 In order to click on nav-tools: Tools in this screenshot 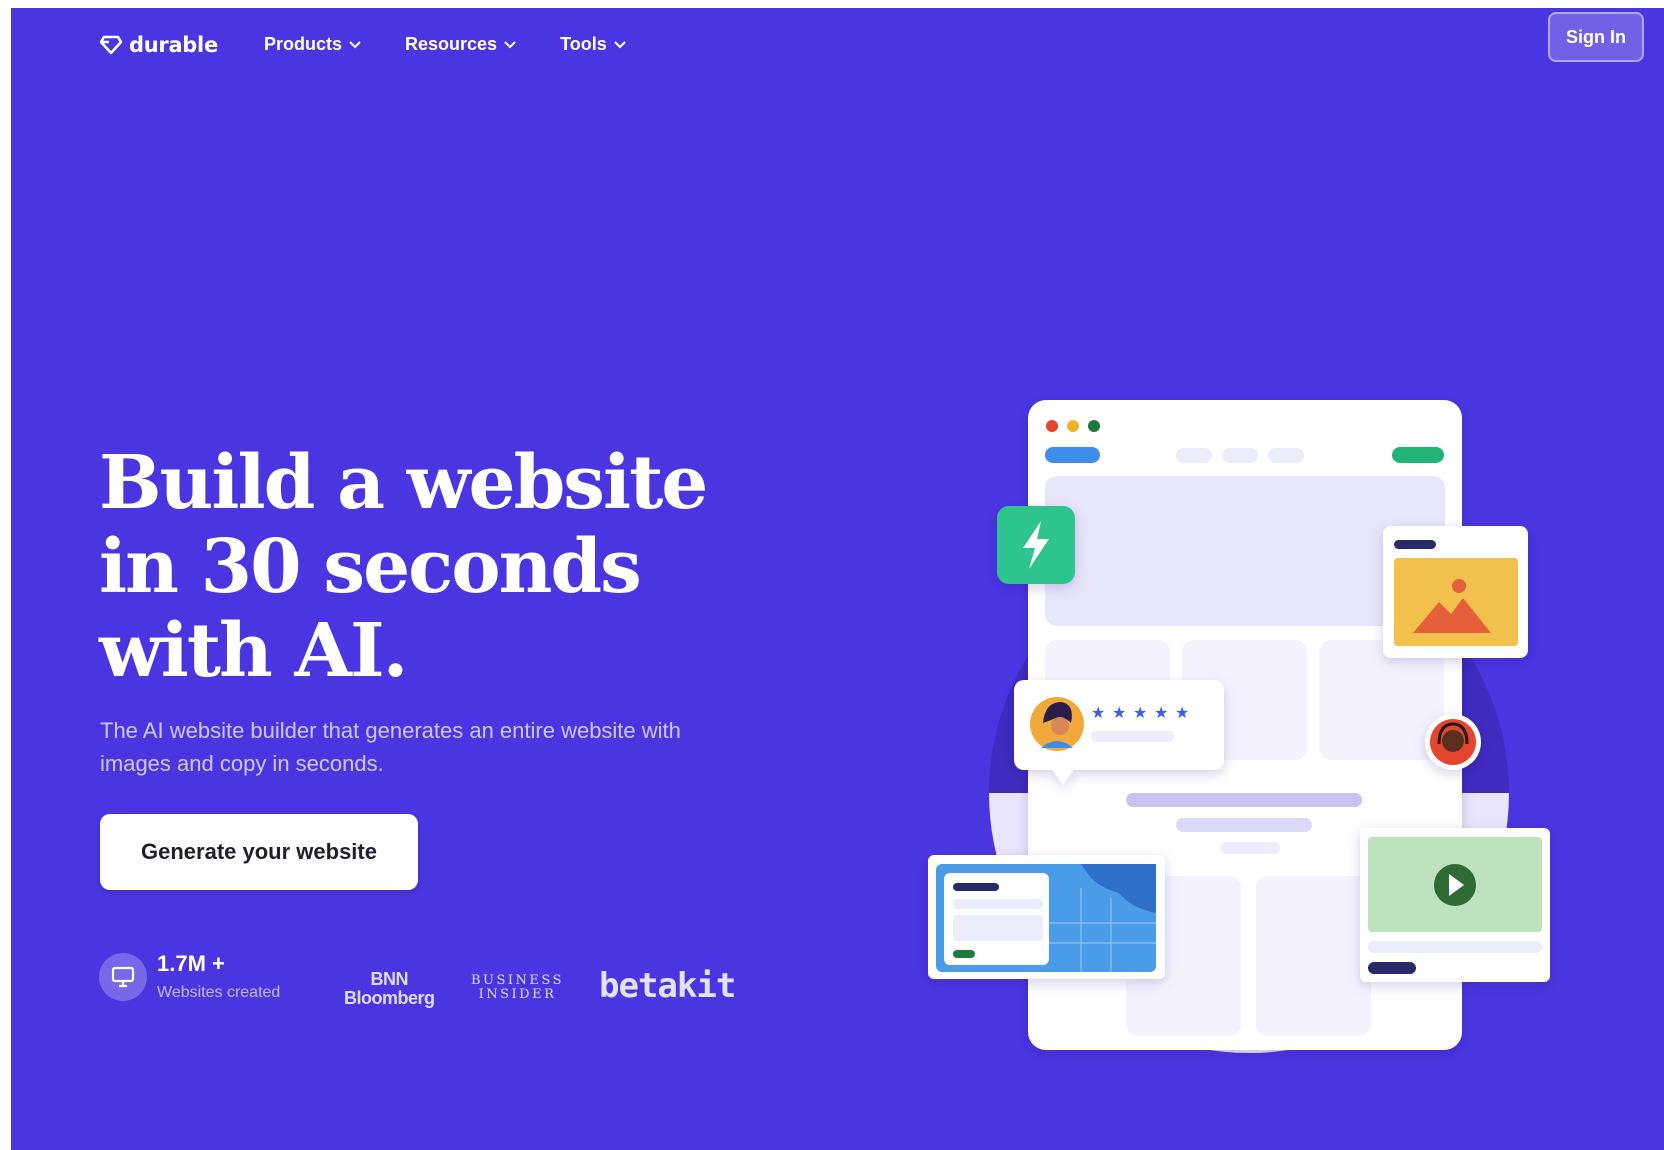, I will do `click(593, 44)`.